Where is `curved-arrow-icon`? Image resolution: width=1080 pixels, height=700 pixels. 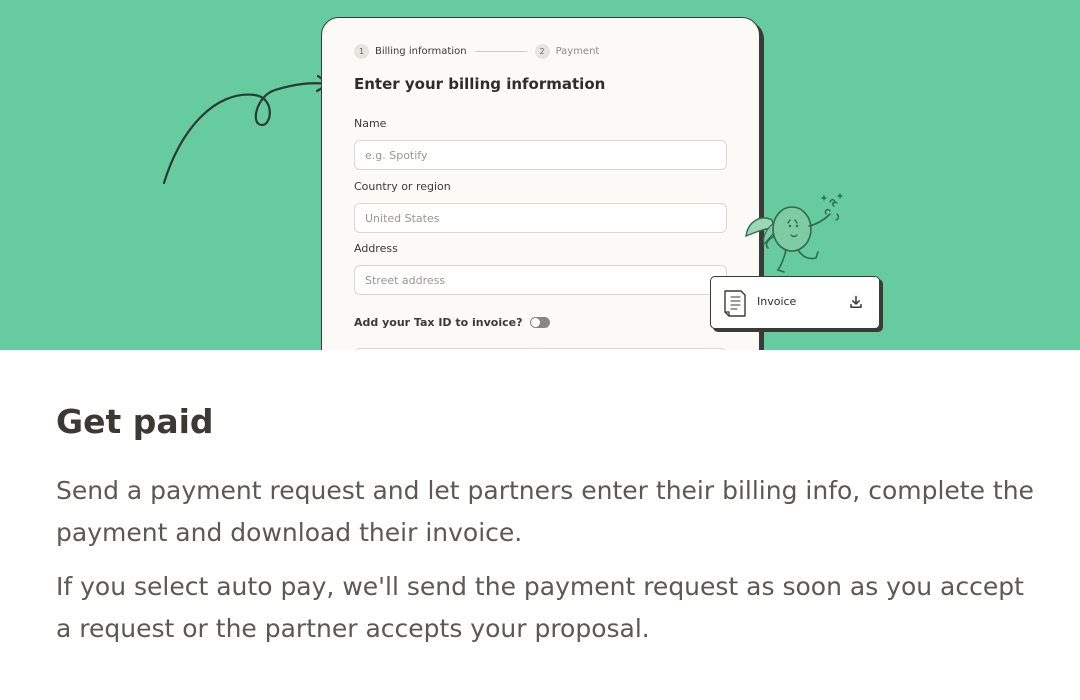 curved-arrow-icon is located at coordinates (246, 129).